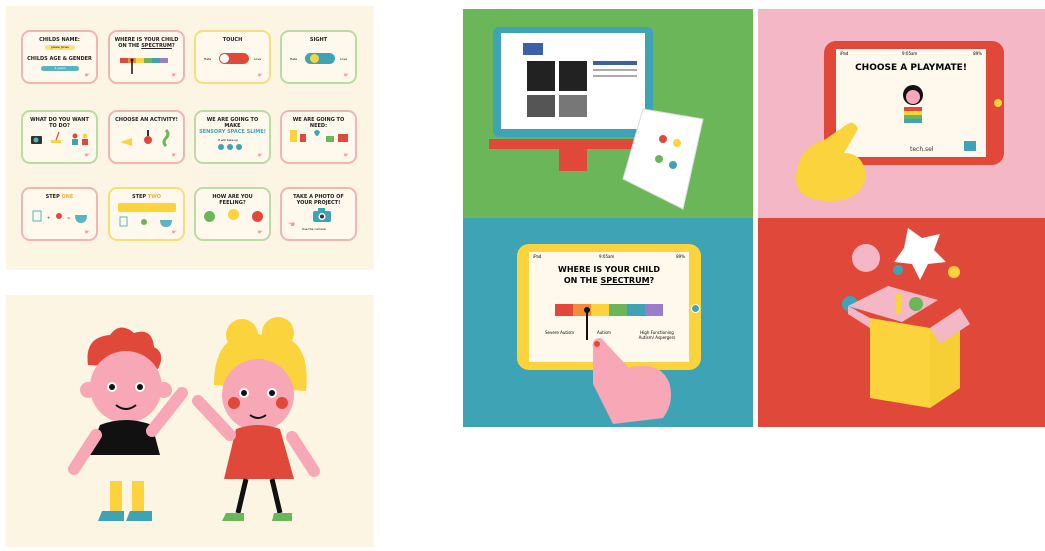 The image size is (1045, 551). What do you see at coordinates (596, 118) in the screenshot?
I see `desktop-illustration` at bounding box center [596, 118].